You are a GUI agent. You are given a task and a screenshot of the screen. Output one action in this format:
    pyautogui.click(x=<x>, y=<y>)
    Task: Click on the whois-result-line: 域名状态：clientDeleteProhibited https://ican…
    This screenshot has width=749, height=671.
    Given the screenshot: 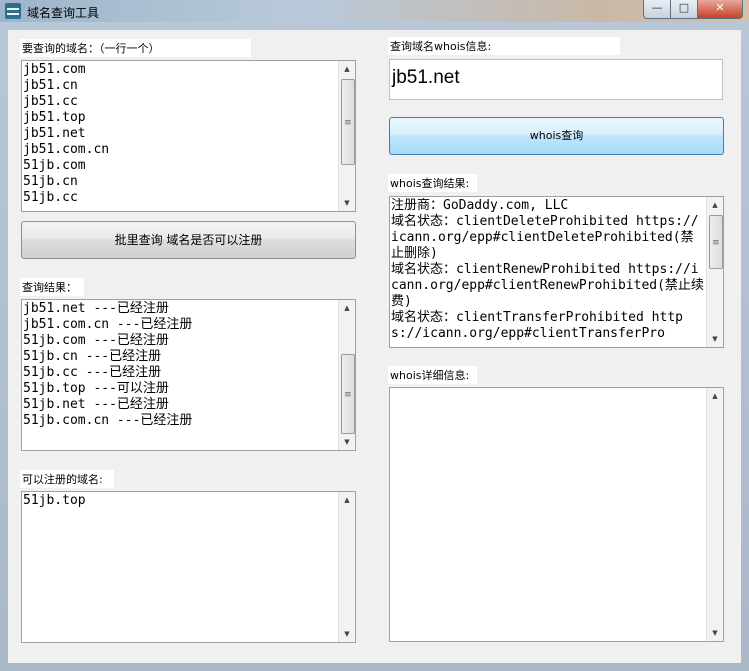 What is the action you would take?
    pyautogui.click(x=545, y=237)
    